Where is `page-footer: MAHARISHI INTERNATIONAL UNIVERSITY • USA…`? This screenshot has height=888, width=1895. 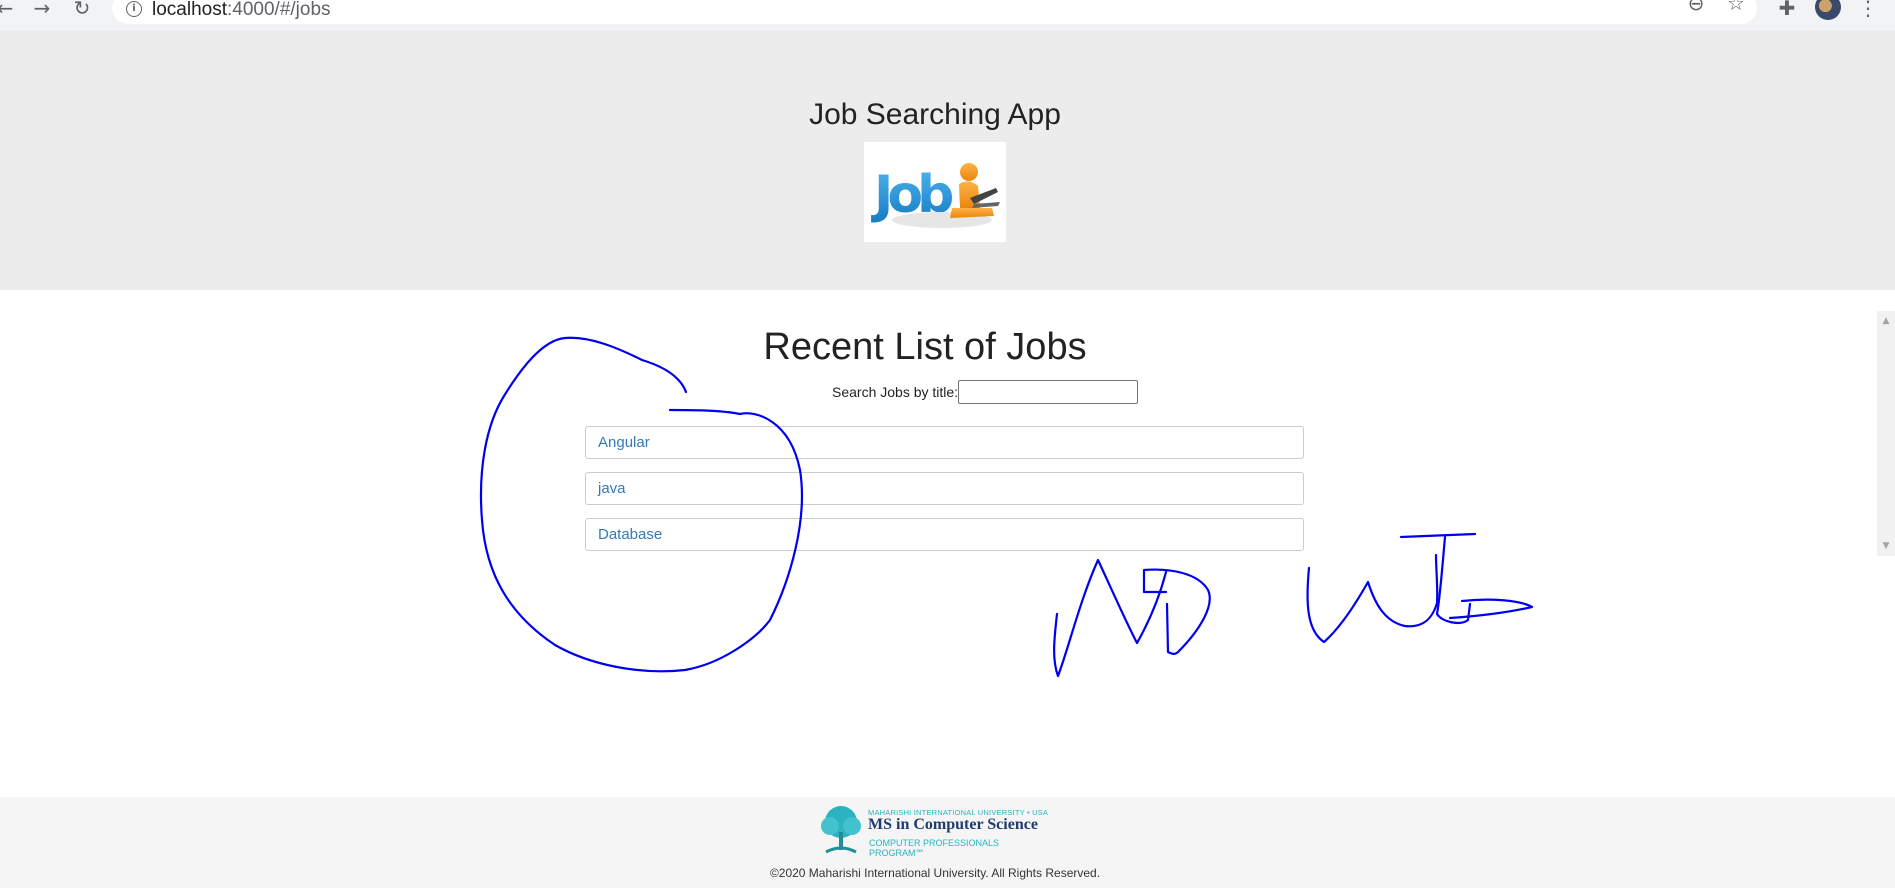
page-footer: MAHARISHI INTERNATIONAL UNIVERSITY • USA… is located at coordinates (947, 842).